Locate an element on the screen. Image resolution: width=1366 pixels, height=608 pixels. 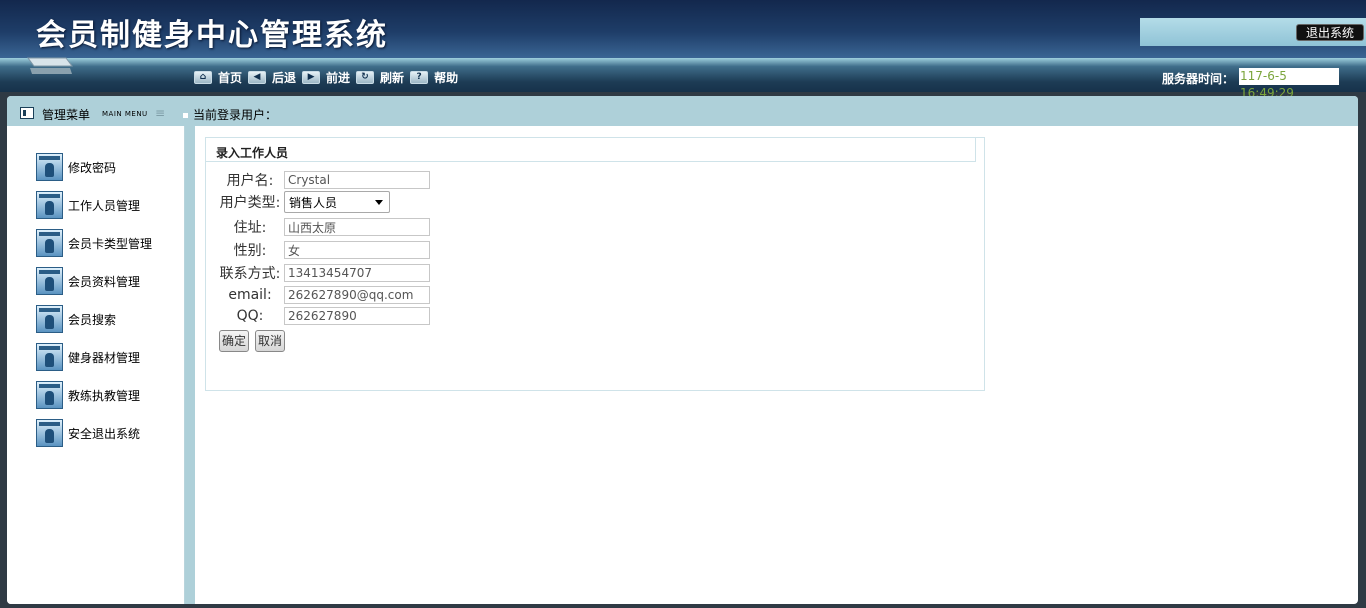
sidebar-item-label: 会员卡类型管理 is located at coordinates (110, 243).